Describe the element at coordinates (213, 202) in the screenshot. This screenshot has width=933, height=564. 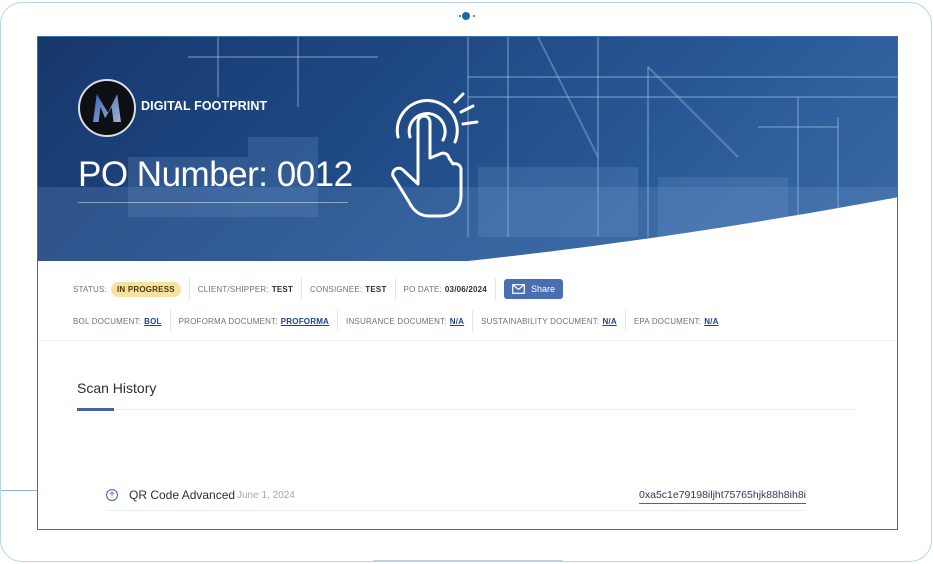
I see `title-divider` at that location.